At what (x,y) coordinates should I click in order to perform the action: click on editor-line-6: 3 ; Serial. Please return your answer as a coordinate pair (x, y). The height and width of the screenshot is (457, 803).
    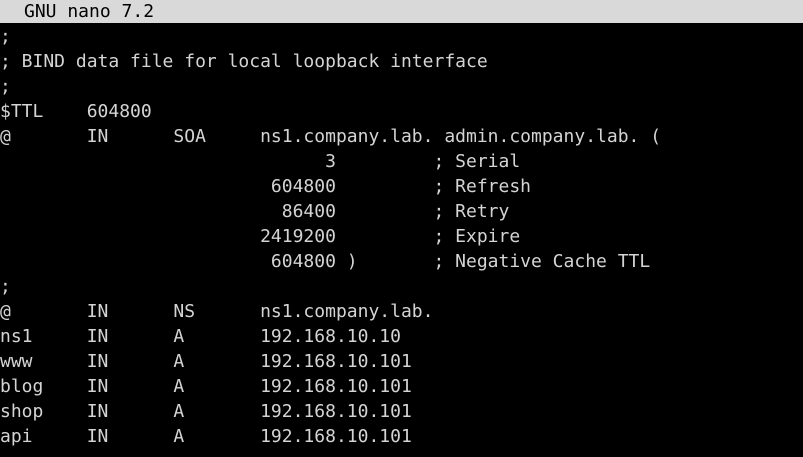
    Looking at the image, I should click on (401, 161).